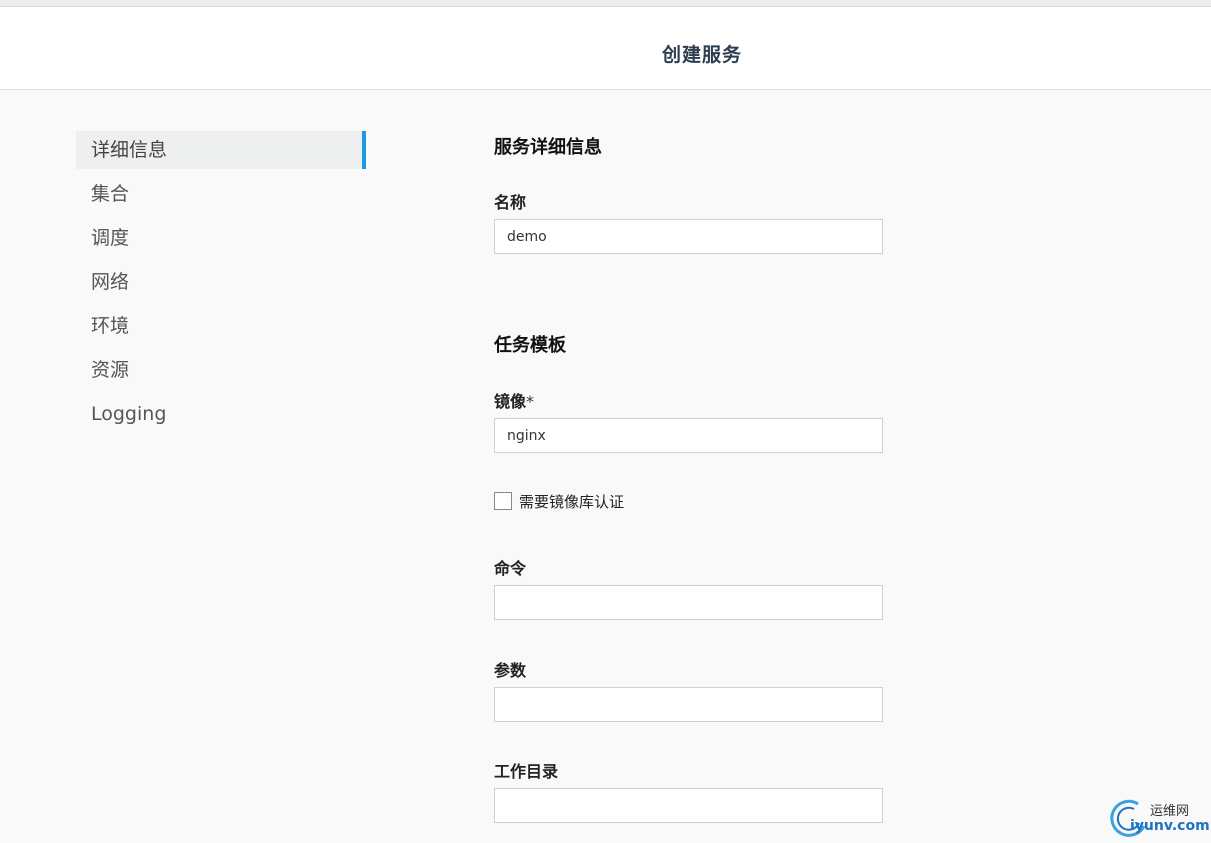  What do you see at coordinates (221, 194) in the screenshot?
I see `sidebar-item-collection: 集合` at bounding box center [221, 194].